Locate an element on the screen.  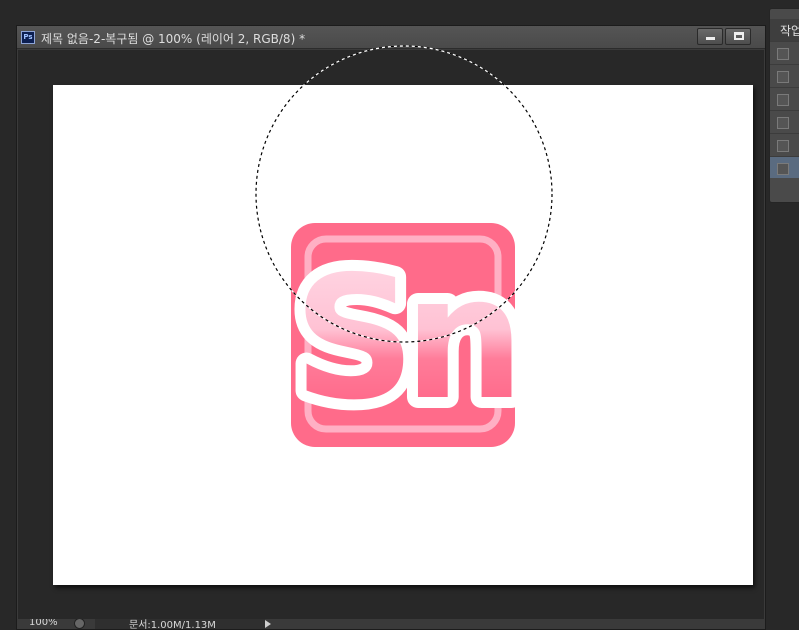
minimize-icon is located at coordinates (710, 38).